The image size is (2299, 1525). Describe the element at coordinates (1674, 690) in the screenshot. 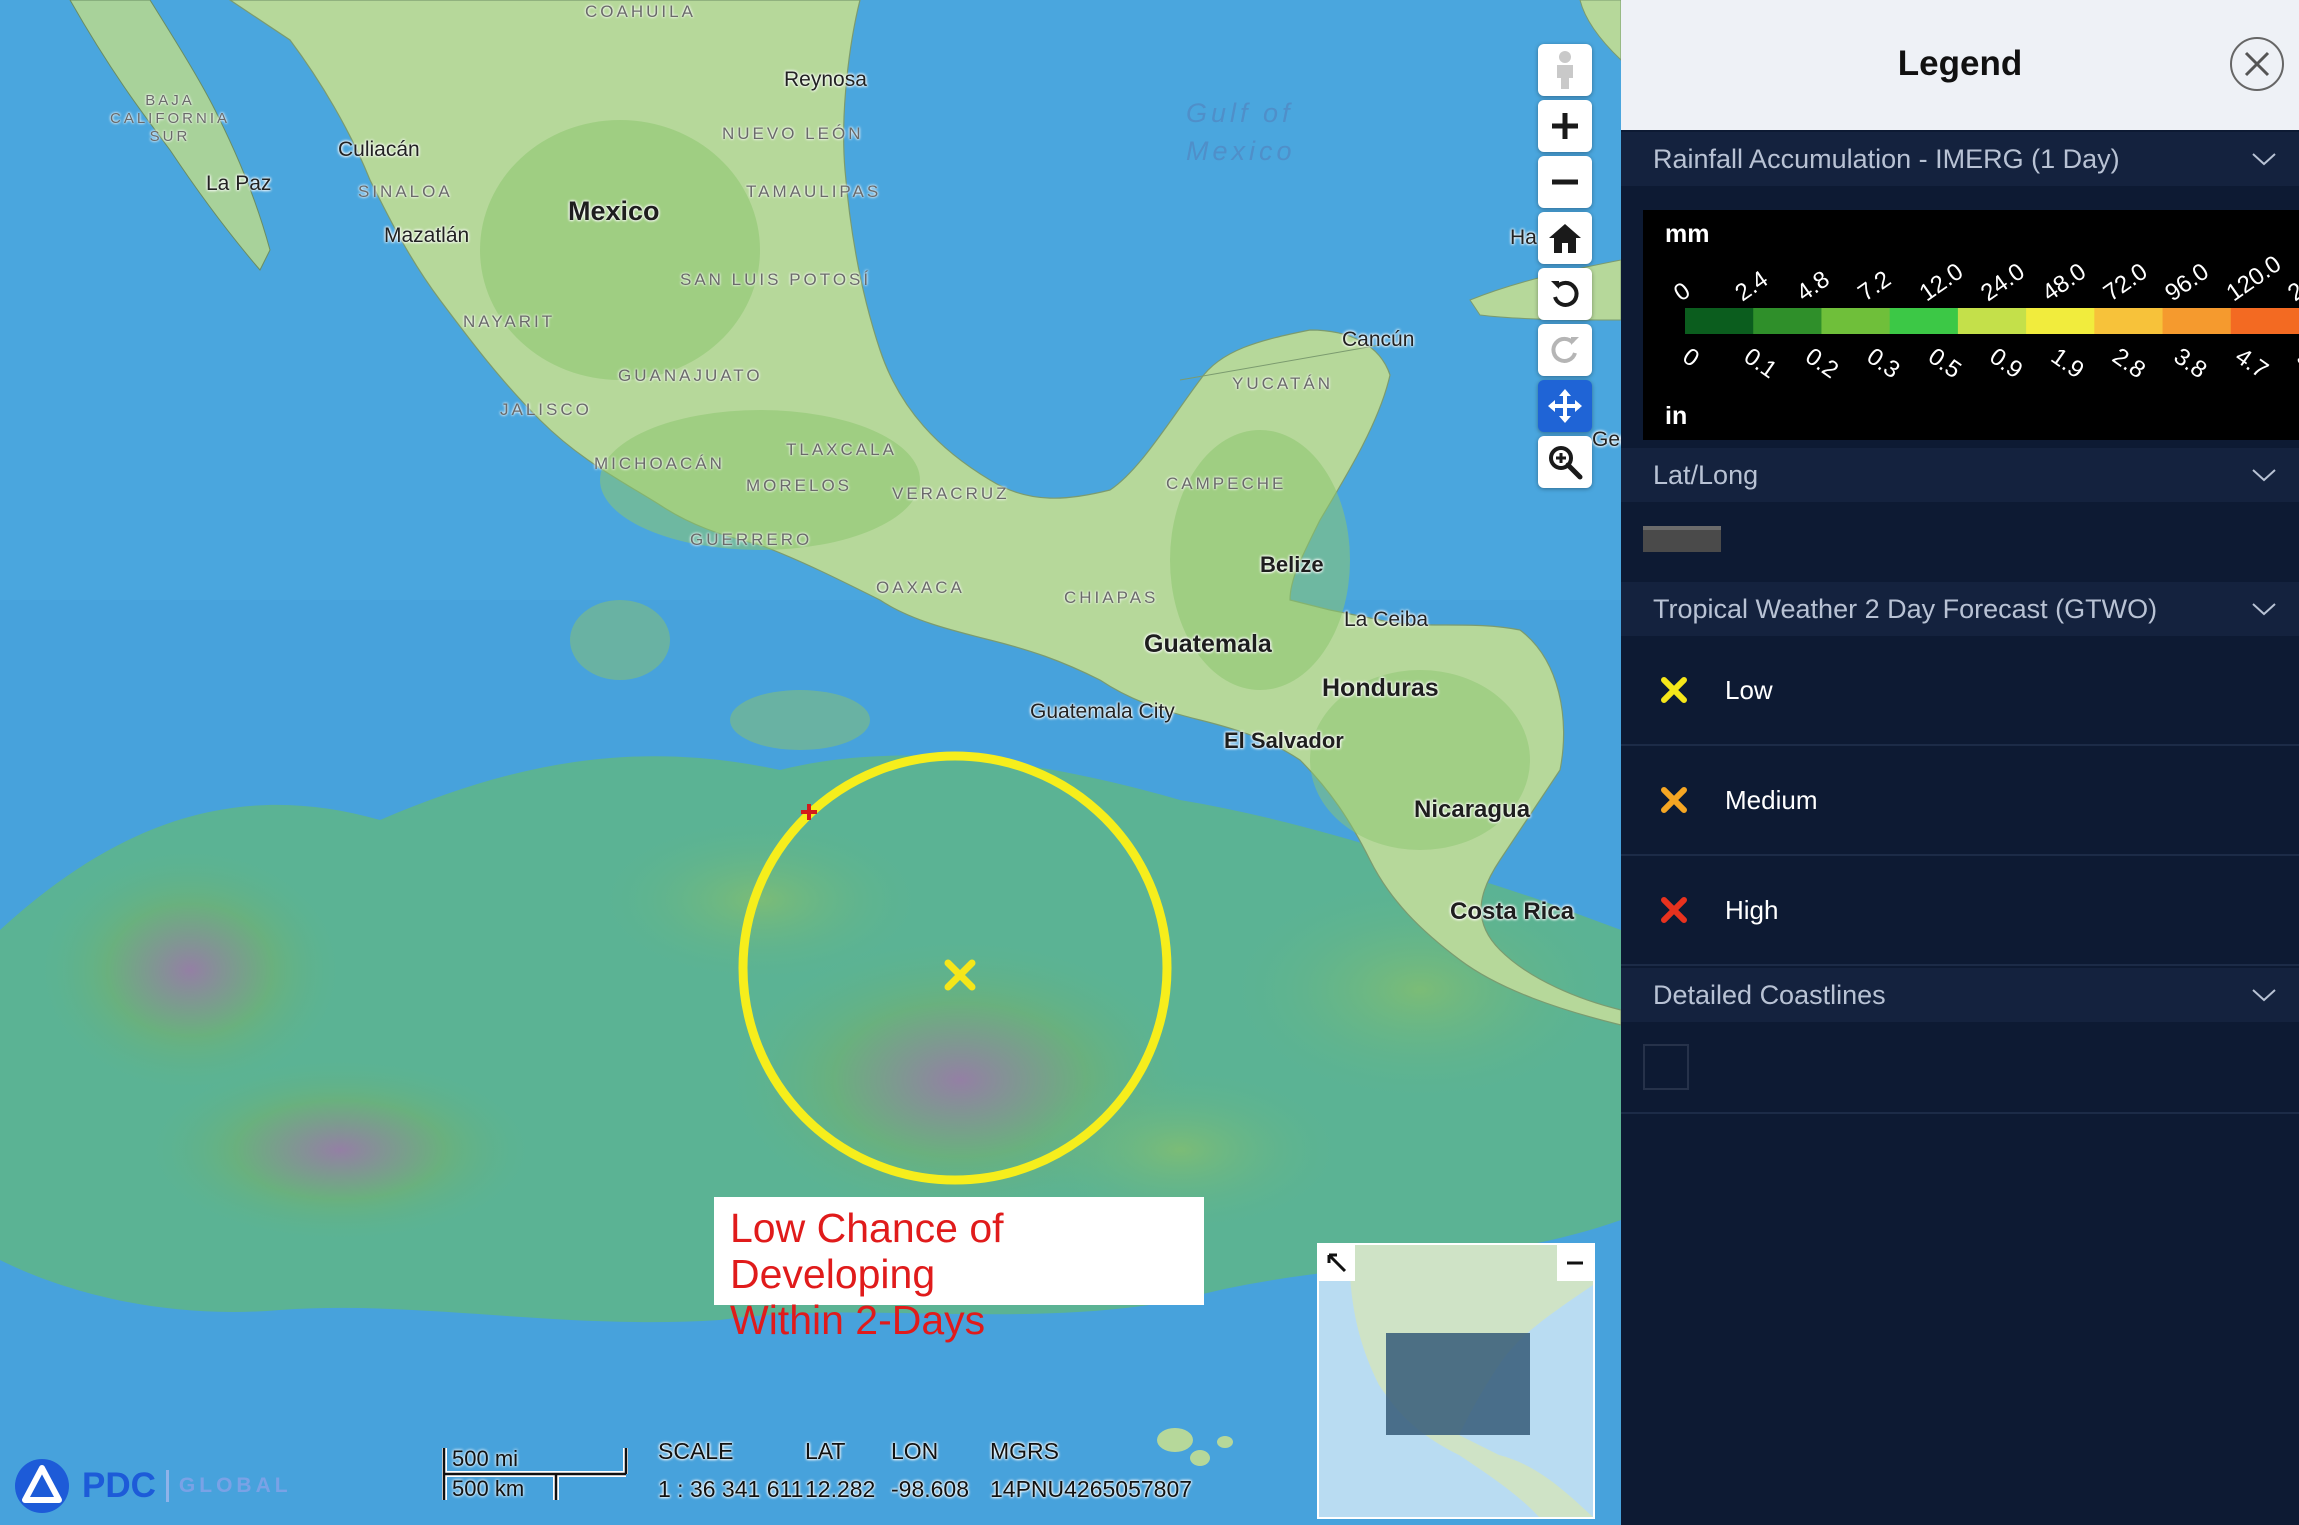

I see `low-marker-icon` at that location.